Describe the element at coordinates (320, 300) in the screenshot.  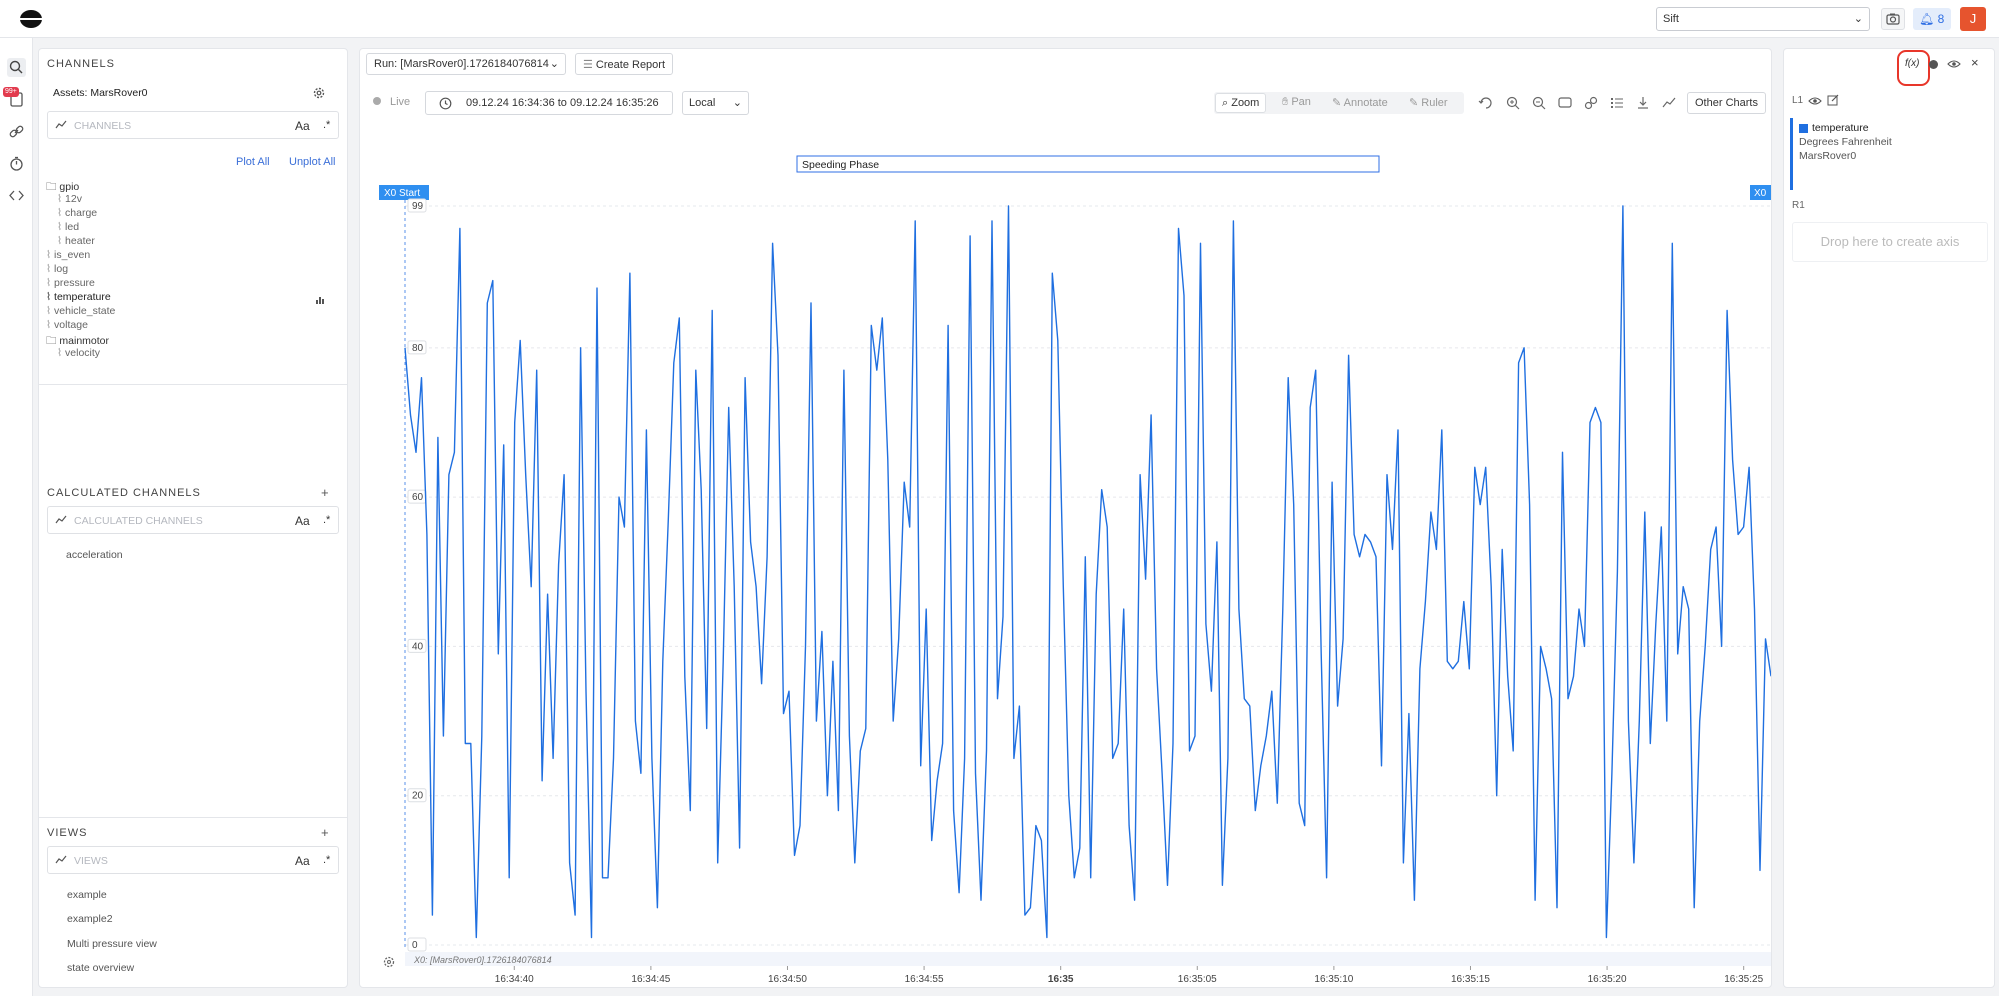
I see `plotted-bar-chart-icon` at that location.